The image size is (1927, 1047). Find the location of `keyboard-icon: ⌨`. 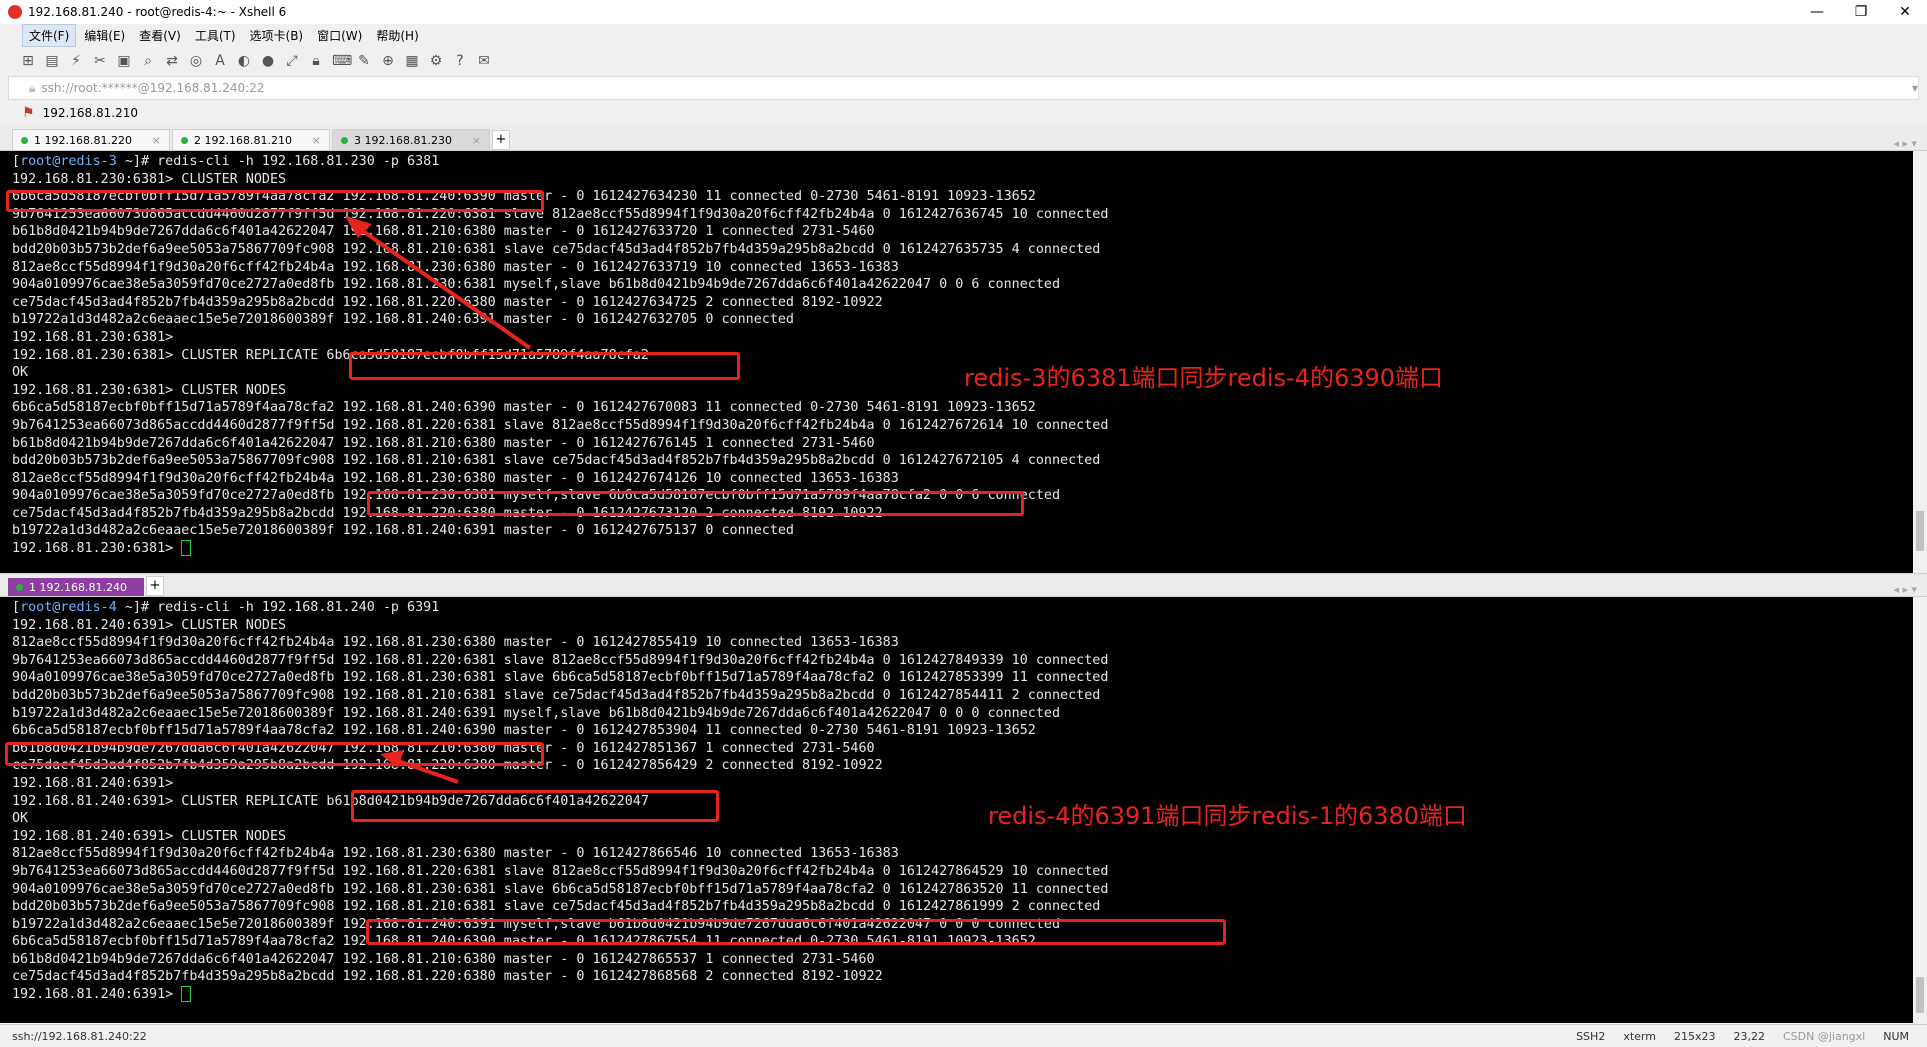

keyboard-icon: ⌨ is located at coordinates (342, 61).